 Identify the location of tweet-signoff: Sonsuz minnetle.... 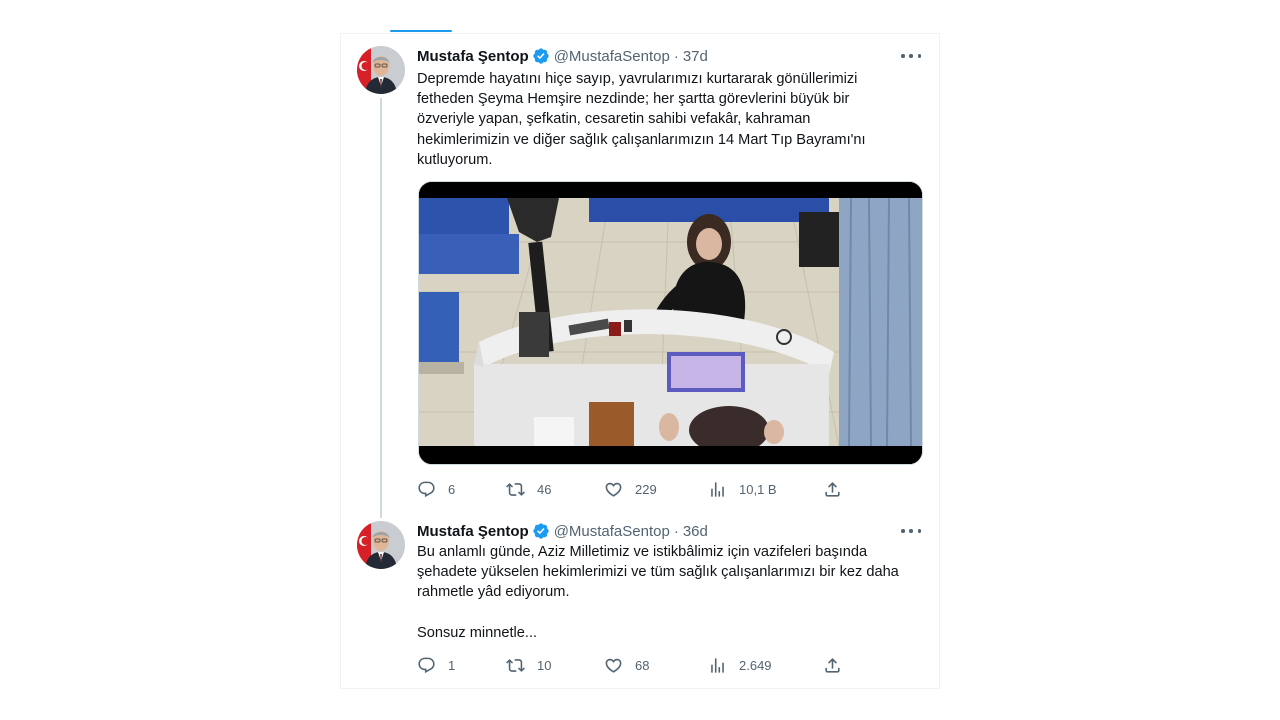
(477, 632).